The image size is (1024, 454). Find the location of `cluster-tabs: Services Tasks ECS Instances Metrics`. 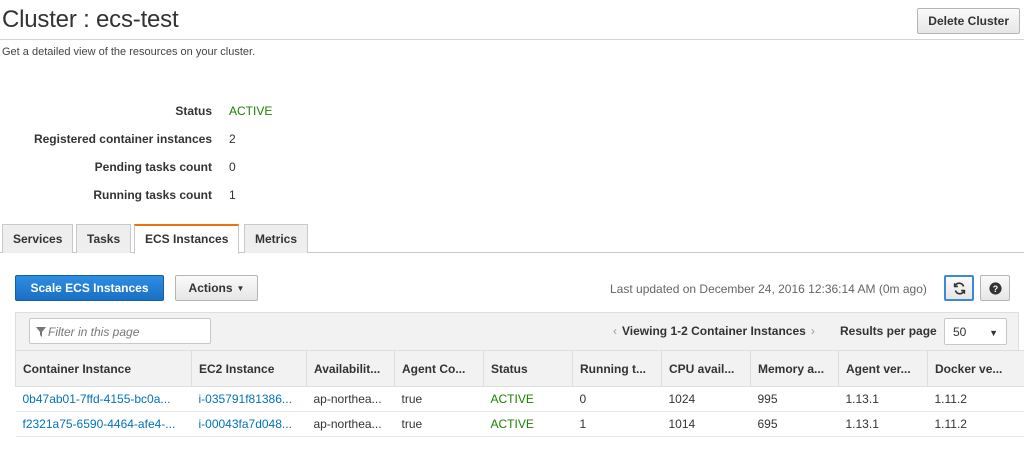

cluster-tabs: Services Tasks ECS Instances Metrics is located at coordinates (512, 238).